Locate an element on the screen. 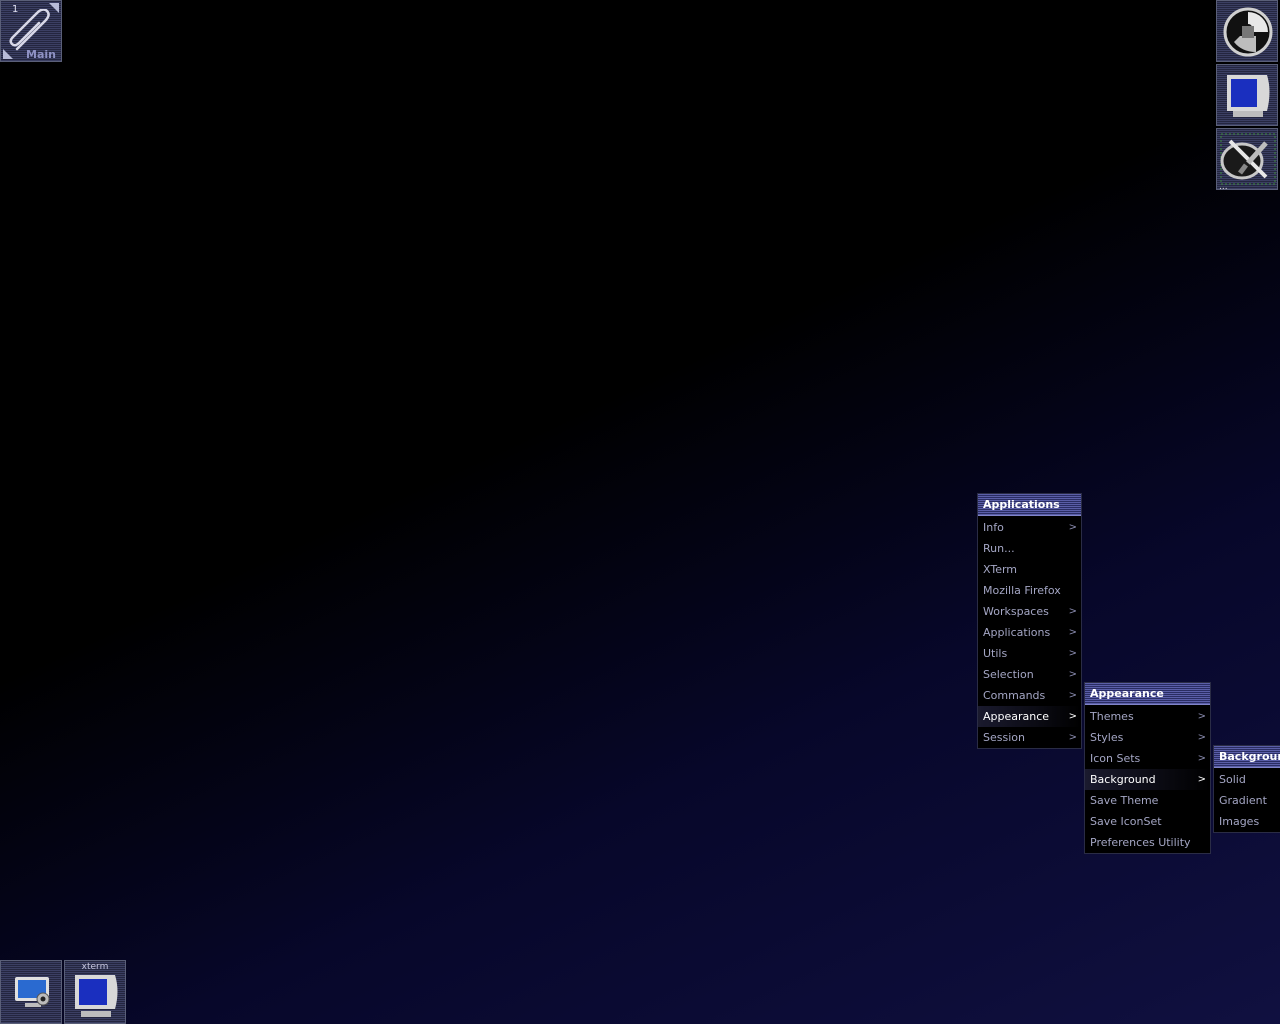 This screenshot has height=1024, width=1280. menu-item-applications: Applications > is located at coordinates (1029, 632).